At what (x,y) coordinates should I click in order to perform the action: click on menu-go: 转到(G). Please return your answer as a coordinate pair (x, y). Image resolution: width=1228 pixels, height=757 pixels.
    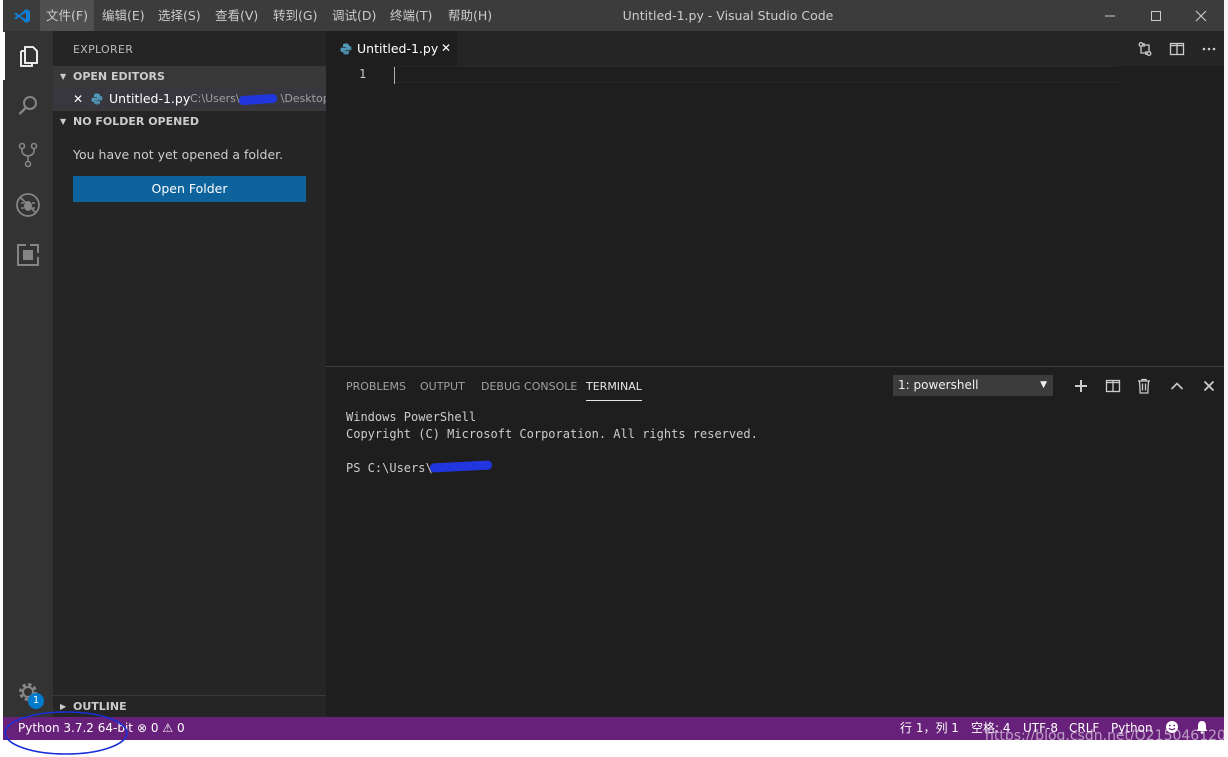
    Looking at the image, I should click on (295, 15).